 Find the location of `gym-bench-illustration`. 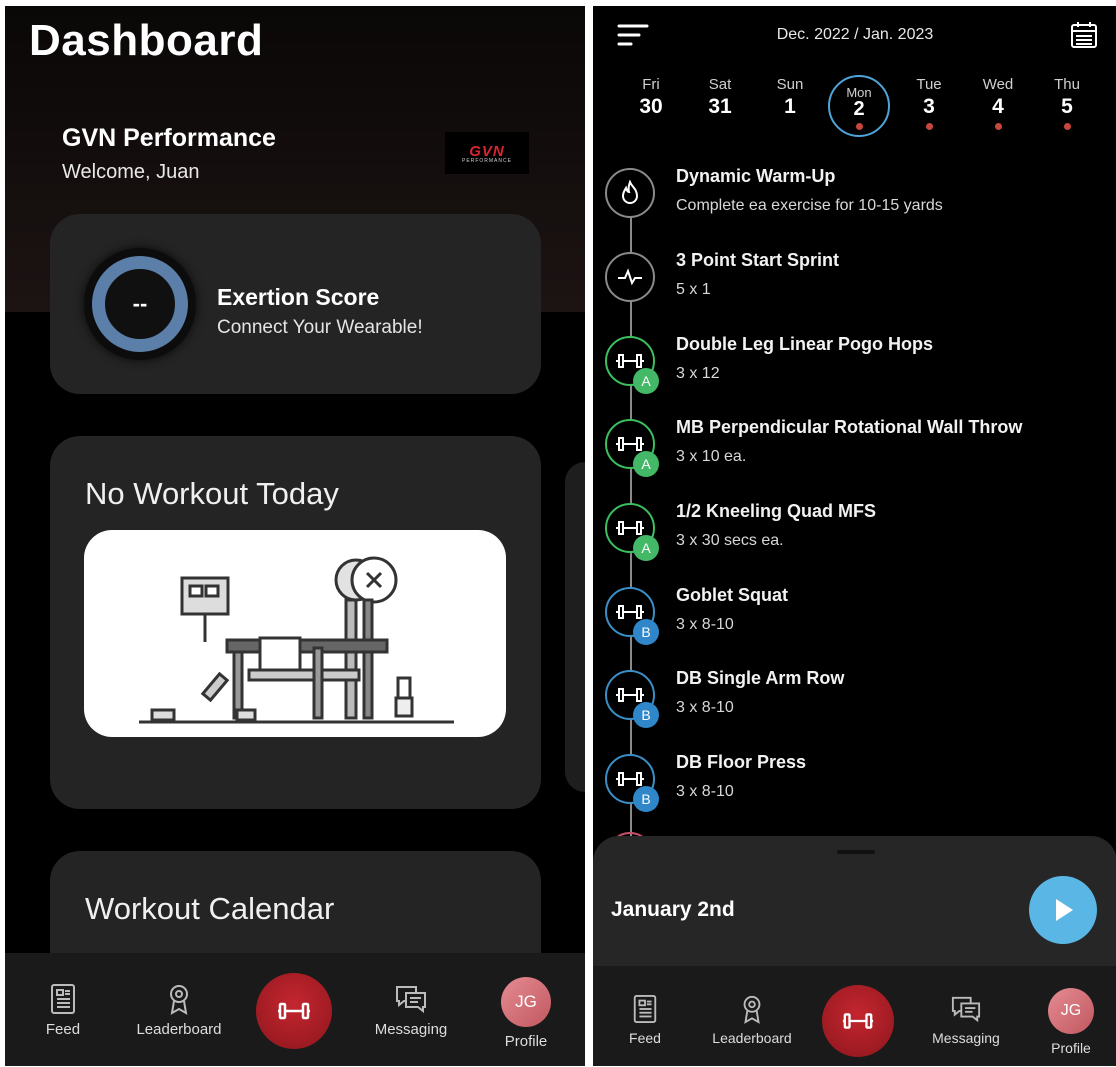

gym-bench-illustration is located at coordinates (296, 640).